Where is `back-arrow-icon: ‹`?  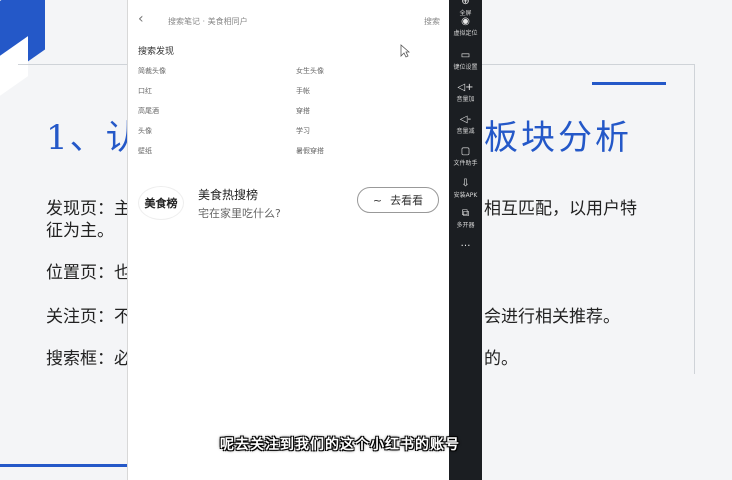
back-arrow-icon: ‹ is located at coordinates (141, 19).